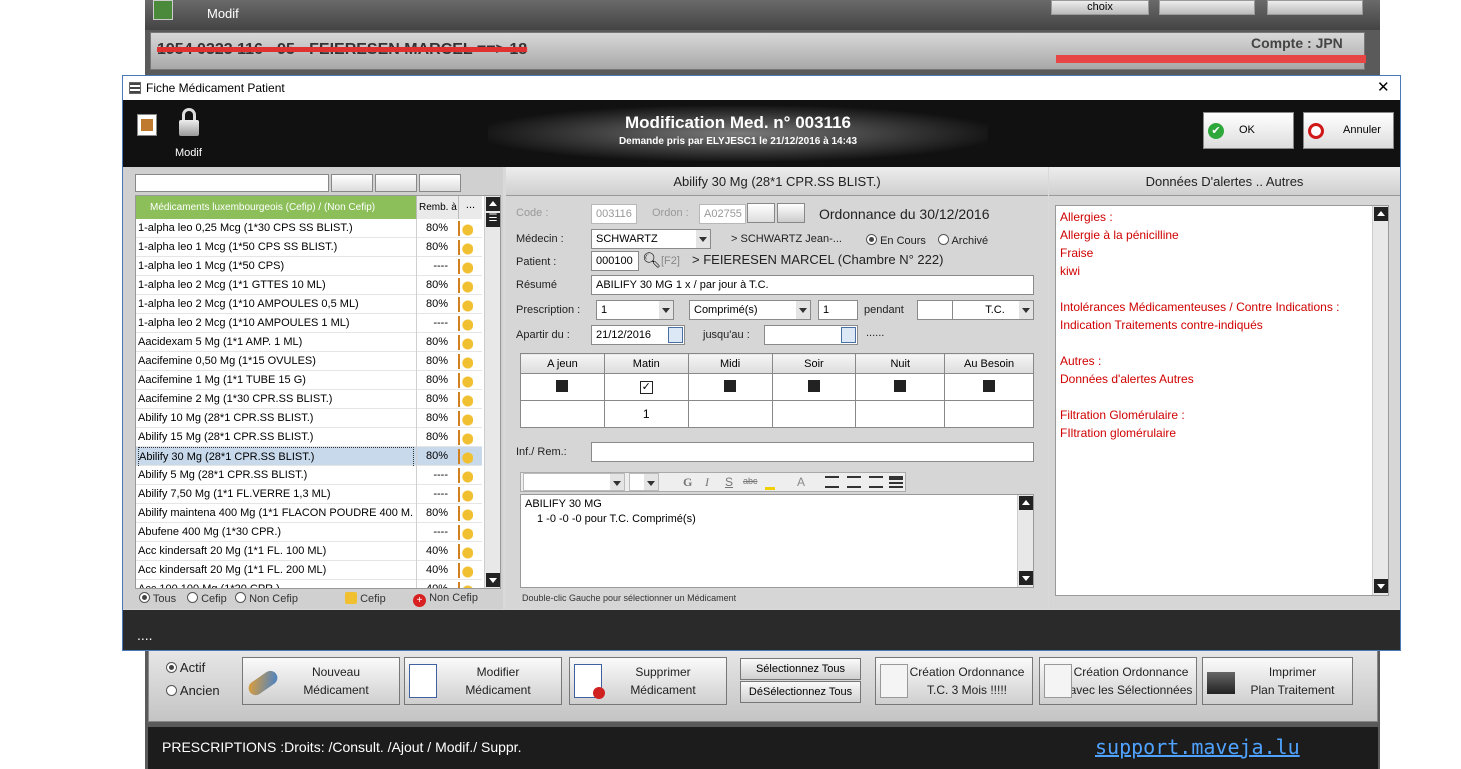  I want to click on font-size-select, so click(644, 482).